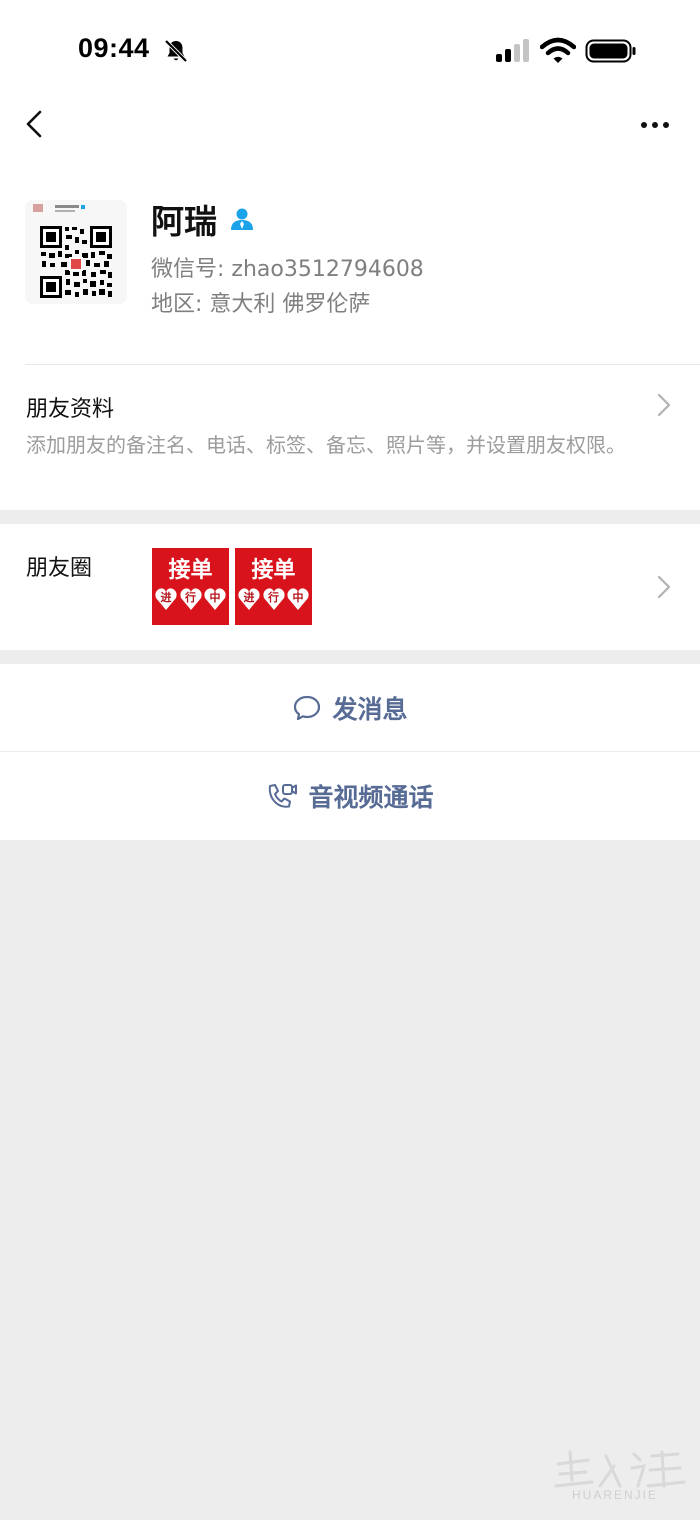  I want to click on wechat-id: 微信号: zhao3512794608, so click(287, 269).